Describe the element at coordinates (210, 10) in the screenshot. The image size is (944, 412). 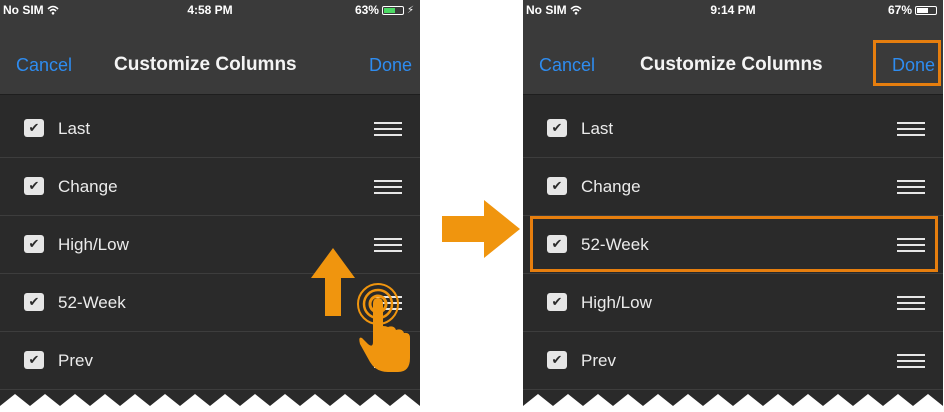
I see `status-bar: No SIM 4:58 PM 63% ⚡` at that location.